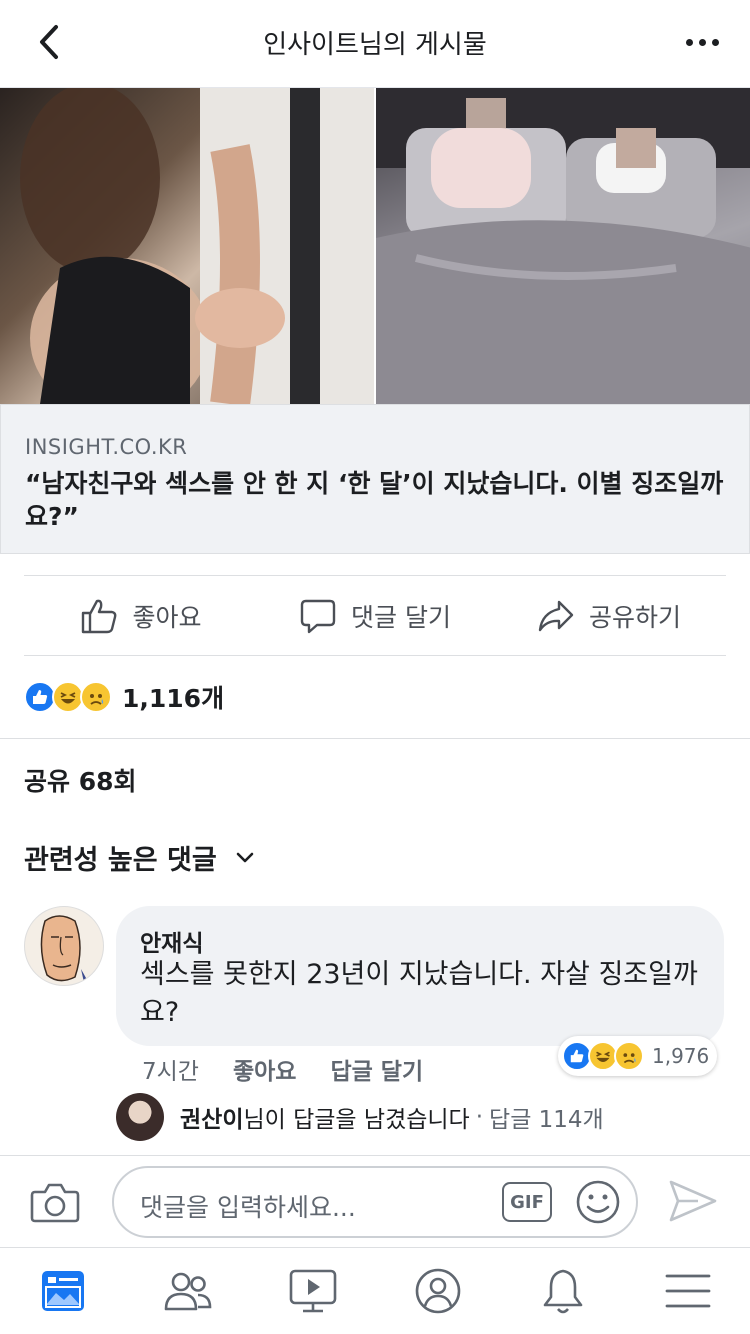 The height and width of the screenshot is (1334, 750). I want to click on share-button: 공유하기, so click(609, 615).